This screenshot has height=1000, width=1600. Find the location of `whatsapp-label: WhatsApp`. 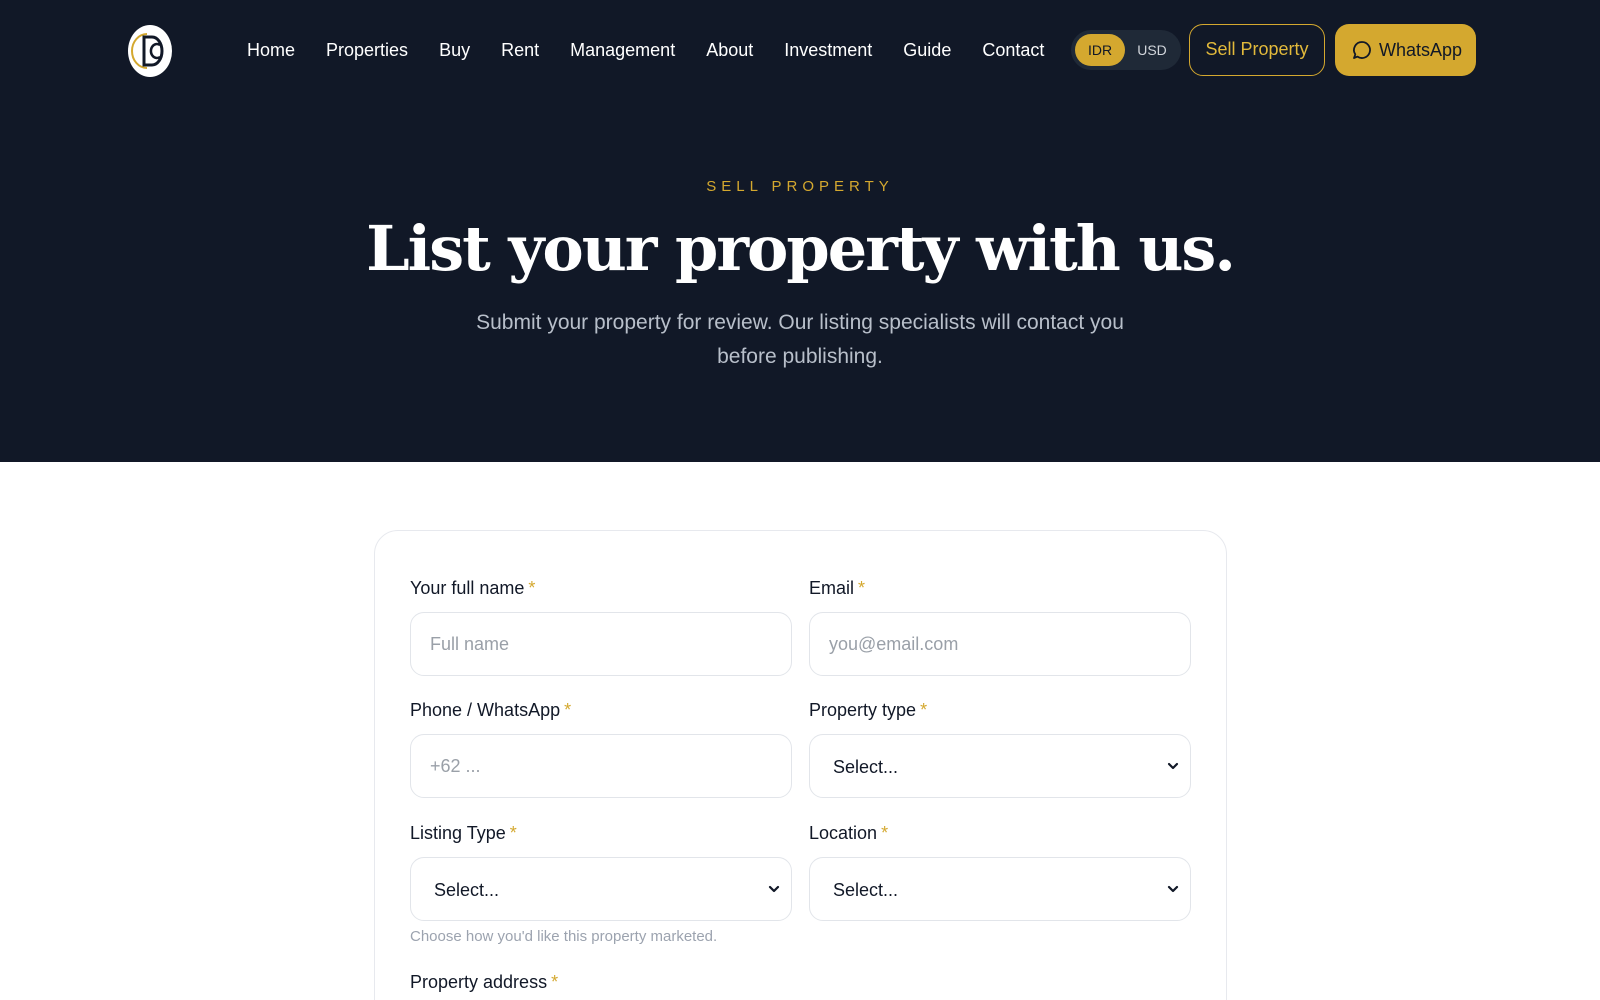

whatsapp-label: WhatsApp is located at coordinates (1421, 50).